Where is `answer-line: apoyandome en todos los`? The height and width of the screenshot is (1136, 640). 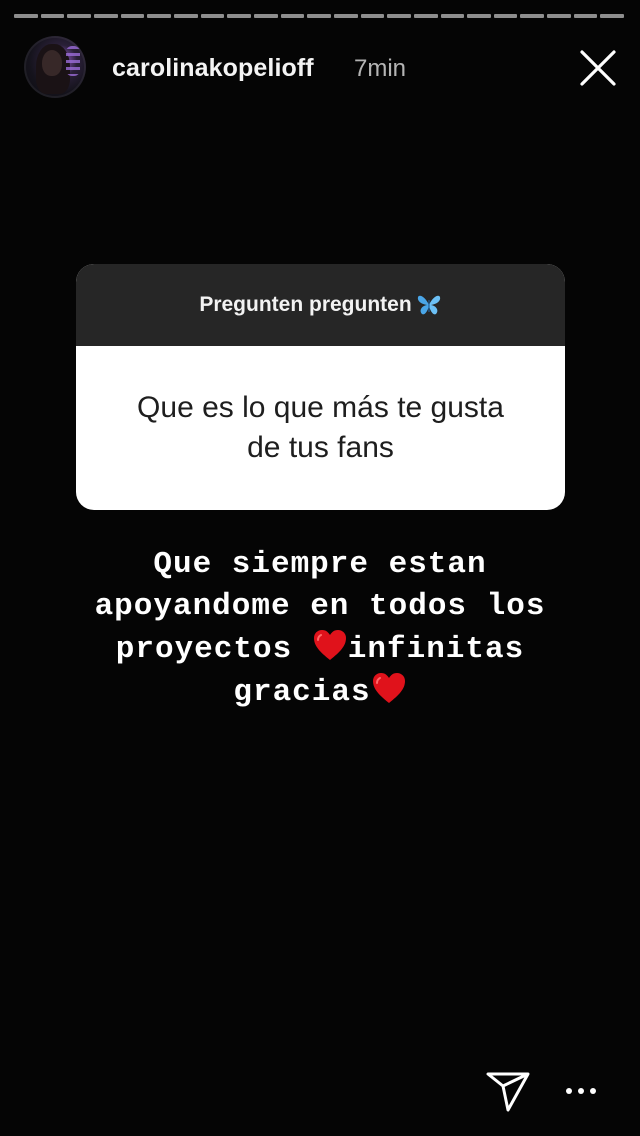
answer-line: apoyandome en todos los is located at coordinates (320, 606).